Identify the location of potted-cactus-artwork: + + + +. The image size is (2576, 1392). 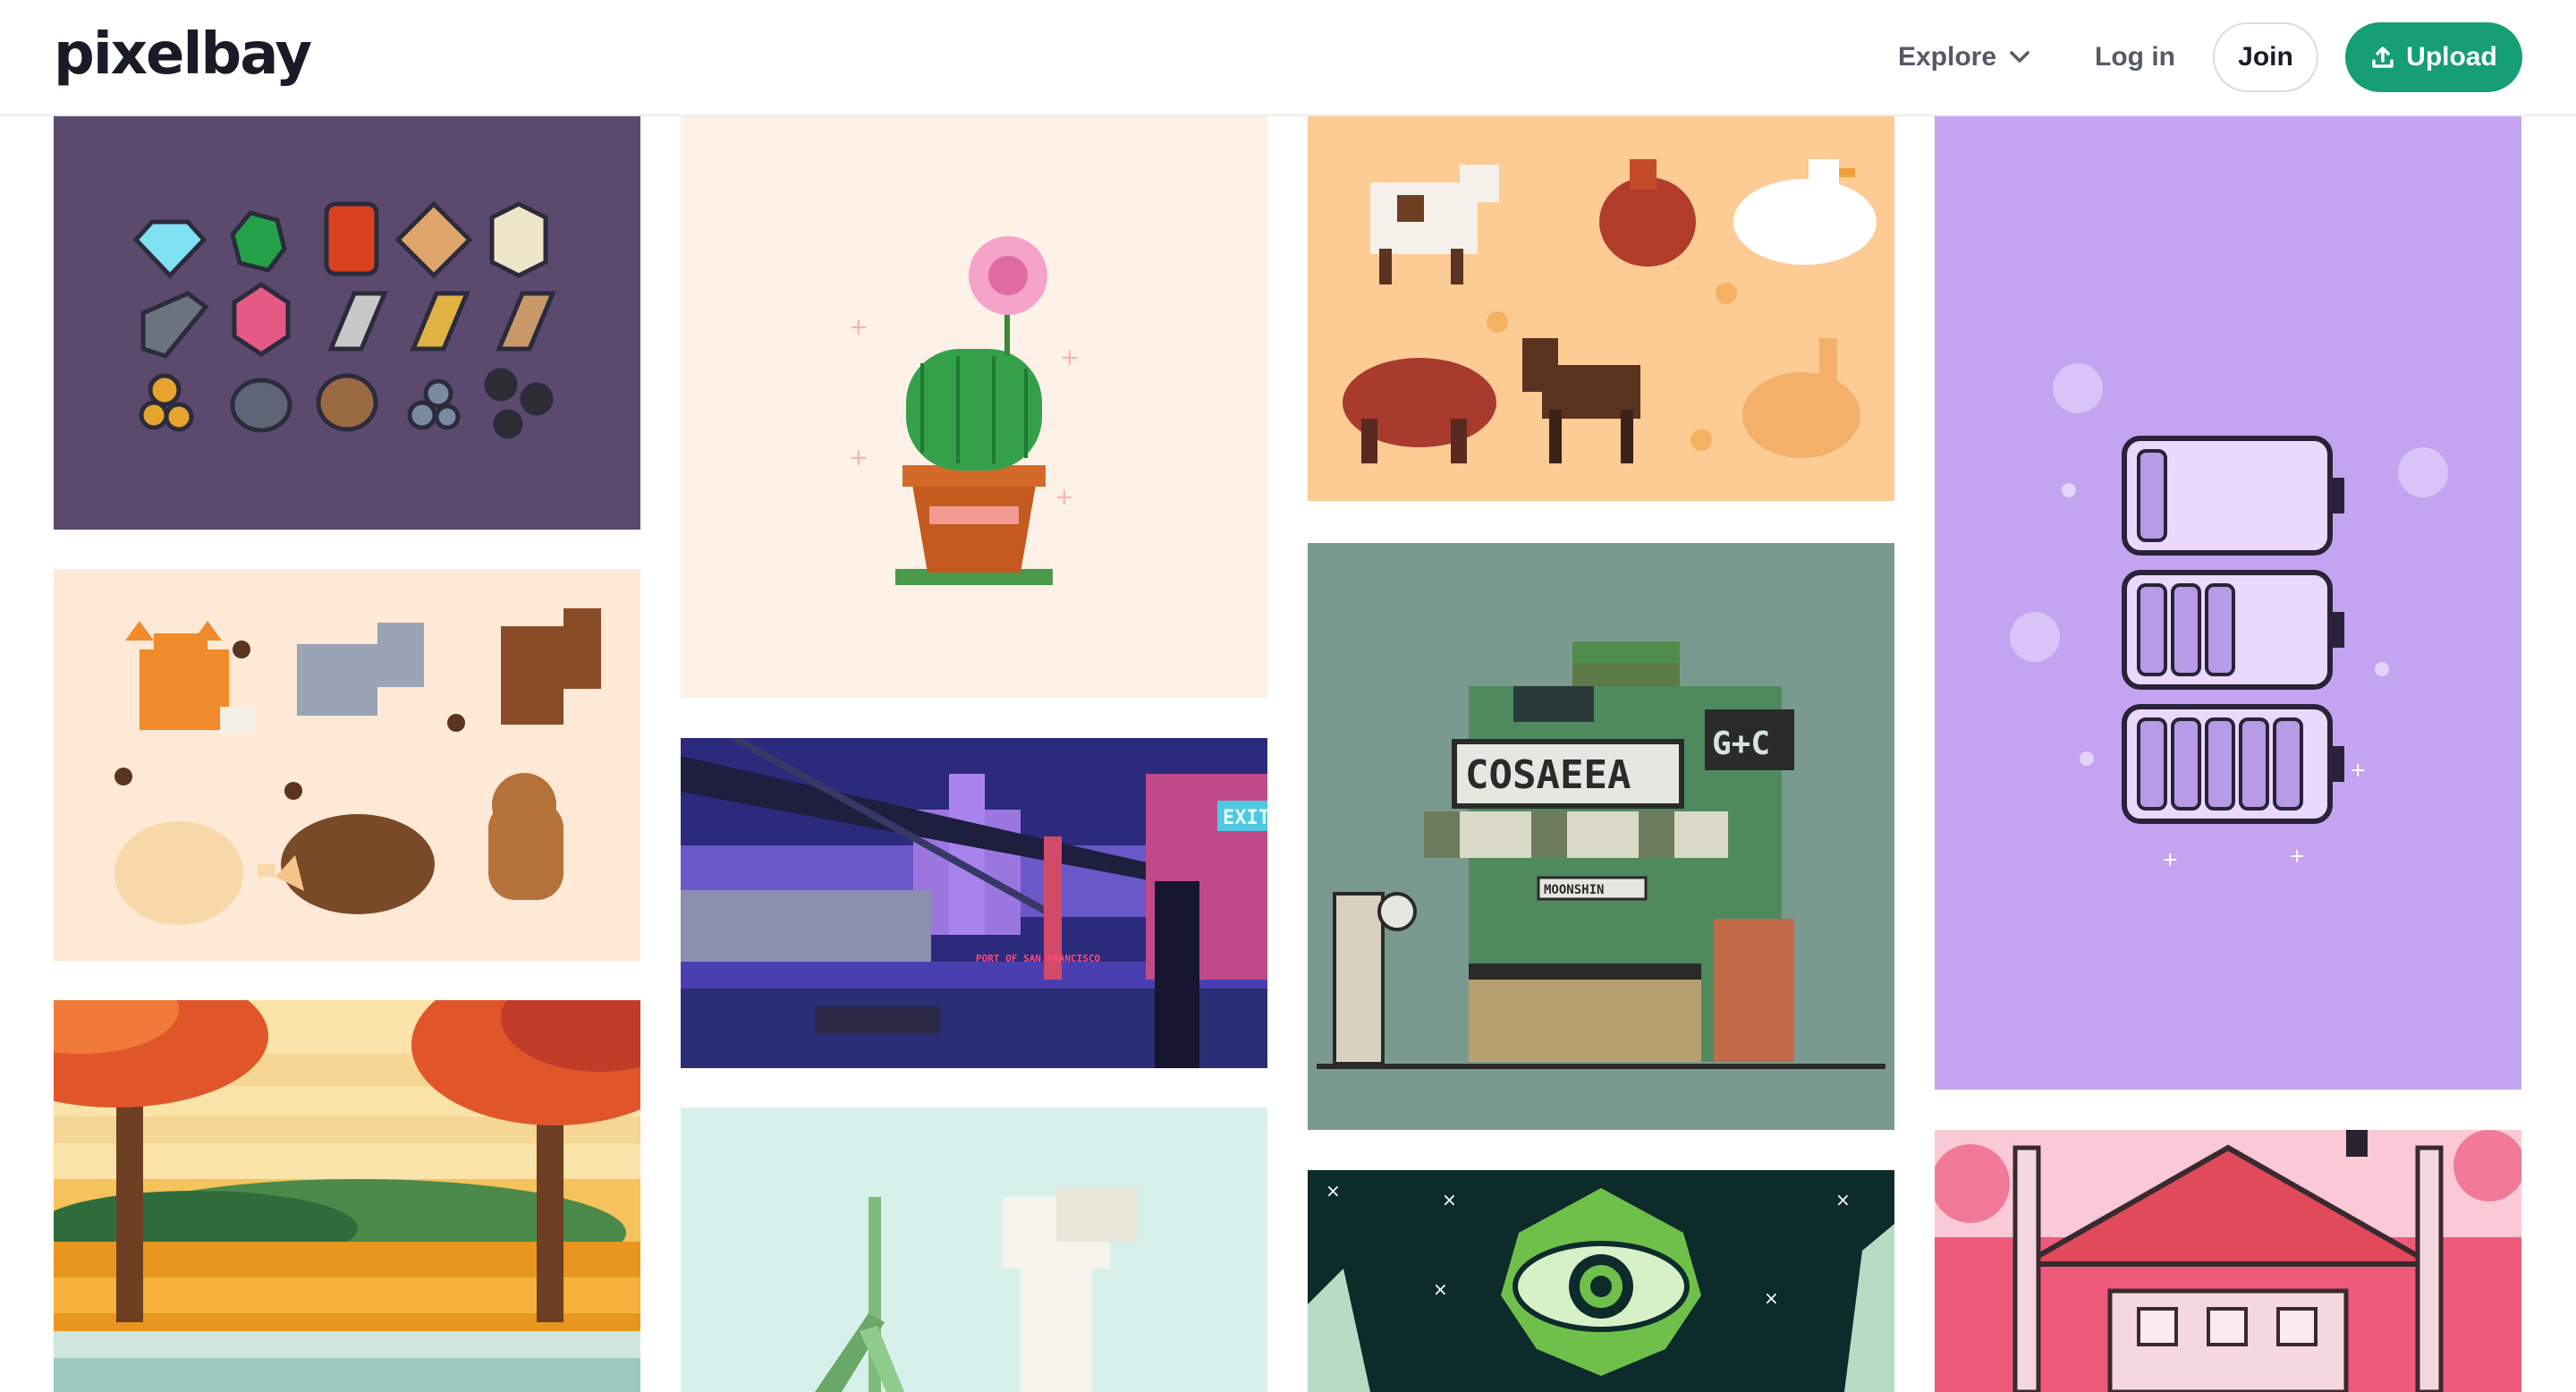
(964, 410).